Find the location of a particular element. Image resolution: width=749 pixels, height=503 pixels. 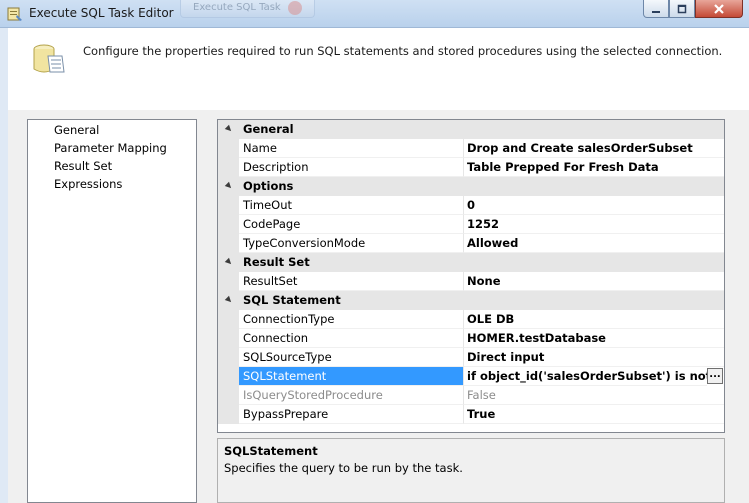

nav-item-parameter-mapping: Parameter Mapping is located at coordinates (110, 148).